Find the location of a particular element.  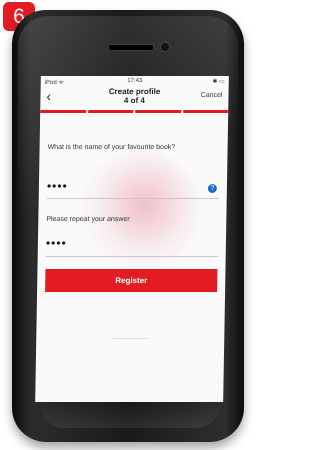

cancel-button: Cancel is located at coordinates (212, 95).